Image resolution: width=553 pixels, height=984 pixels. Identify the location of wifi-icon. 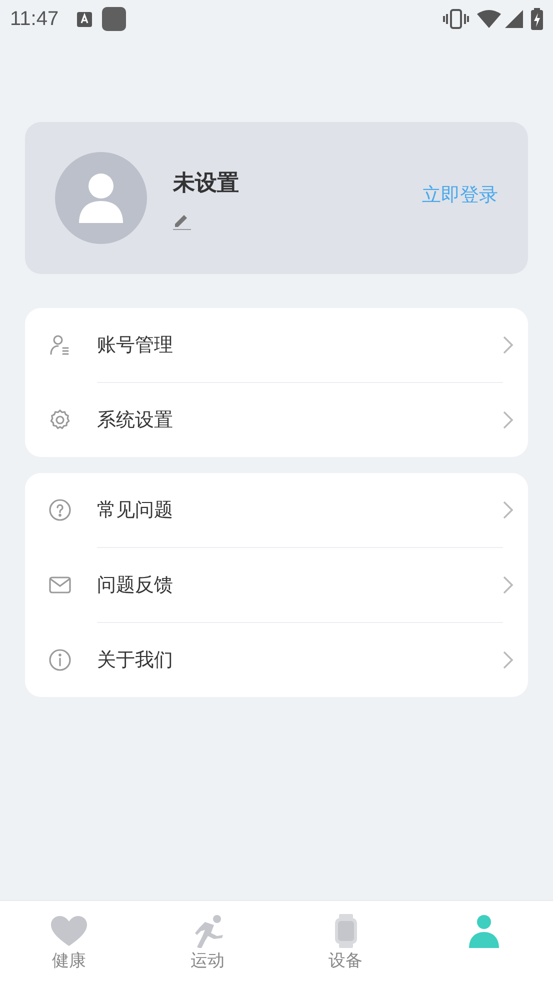
(489, 19).